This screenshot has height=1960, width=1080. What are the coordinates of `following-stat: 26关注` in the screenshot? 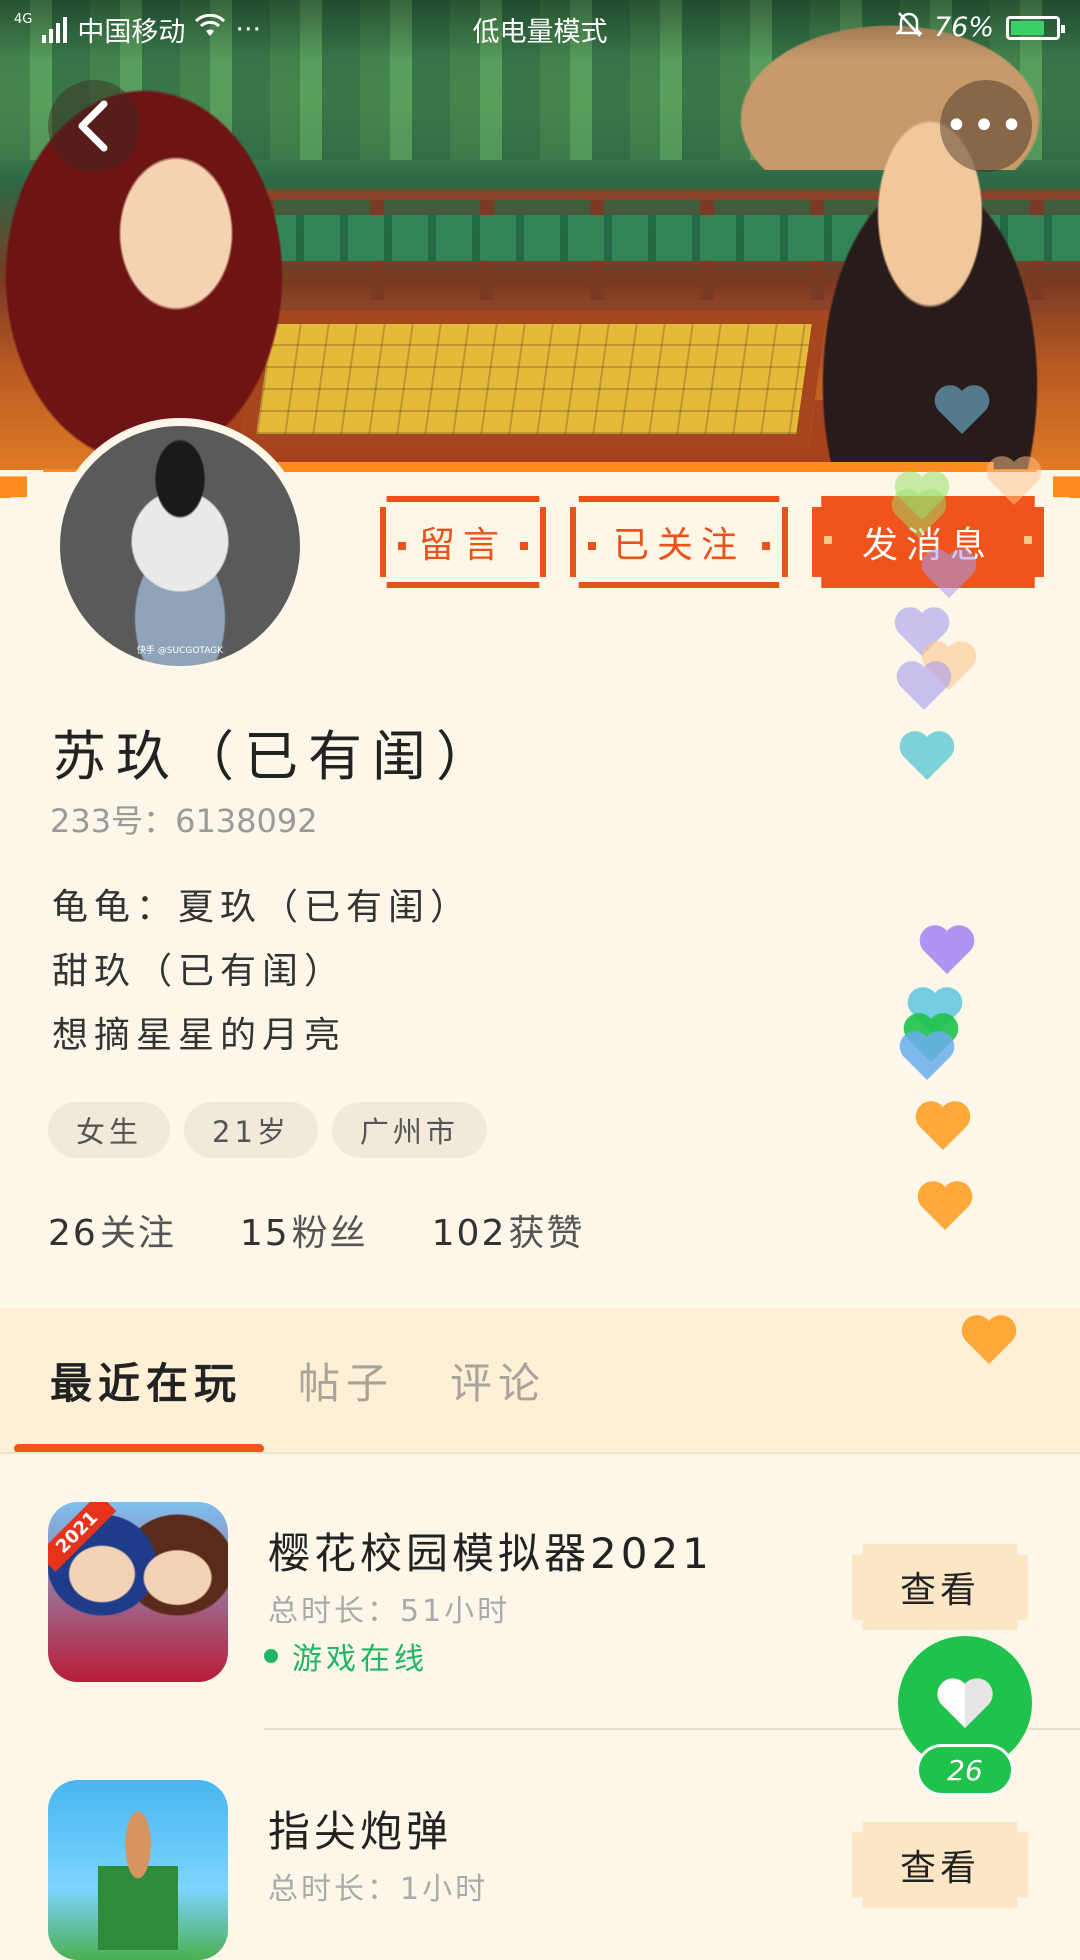 It's located at (112, 1230).